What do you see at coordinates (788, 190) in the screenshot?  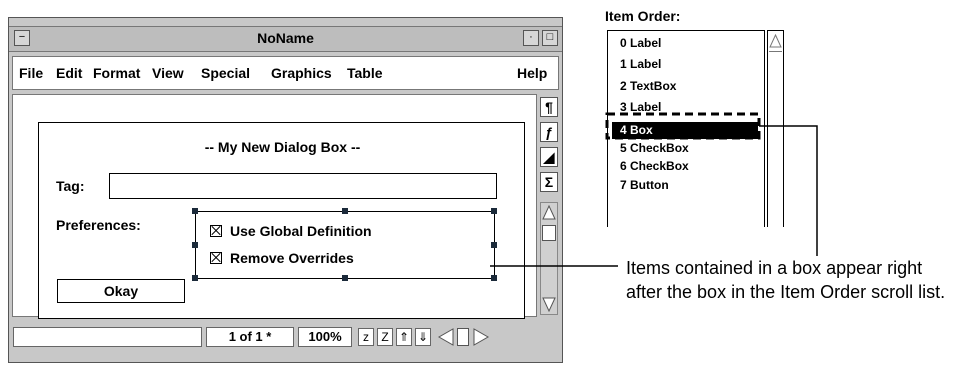 I see `leader-line-top` at bounding box center [788, 190].